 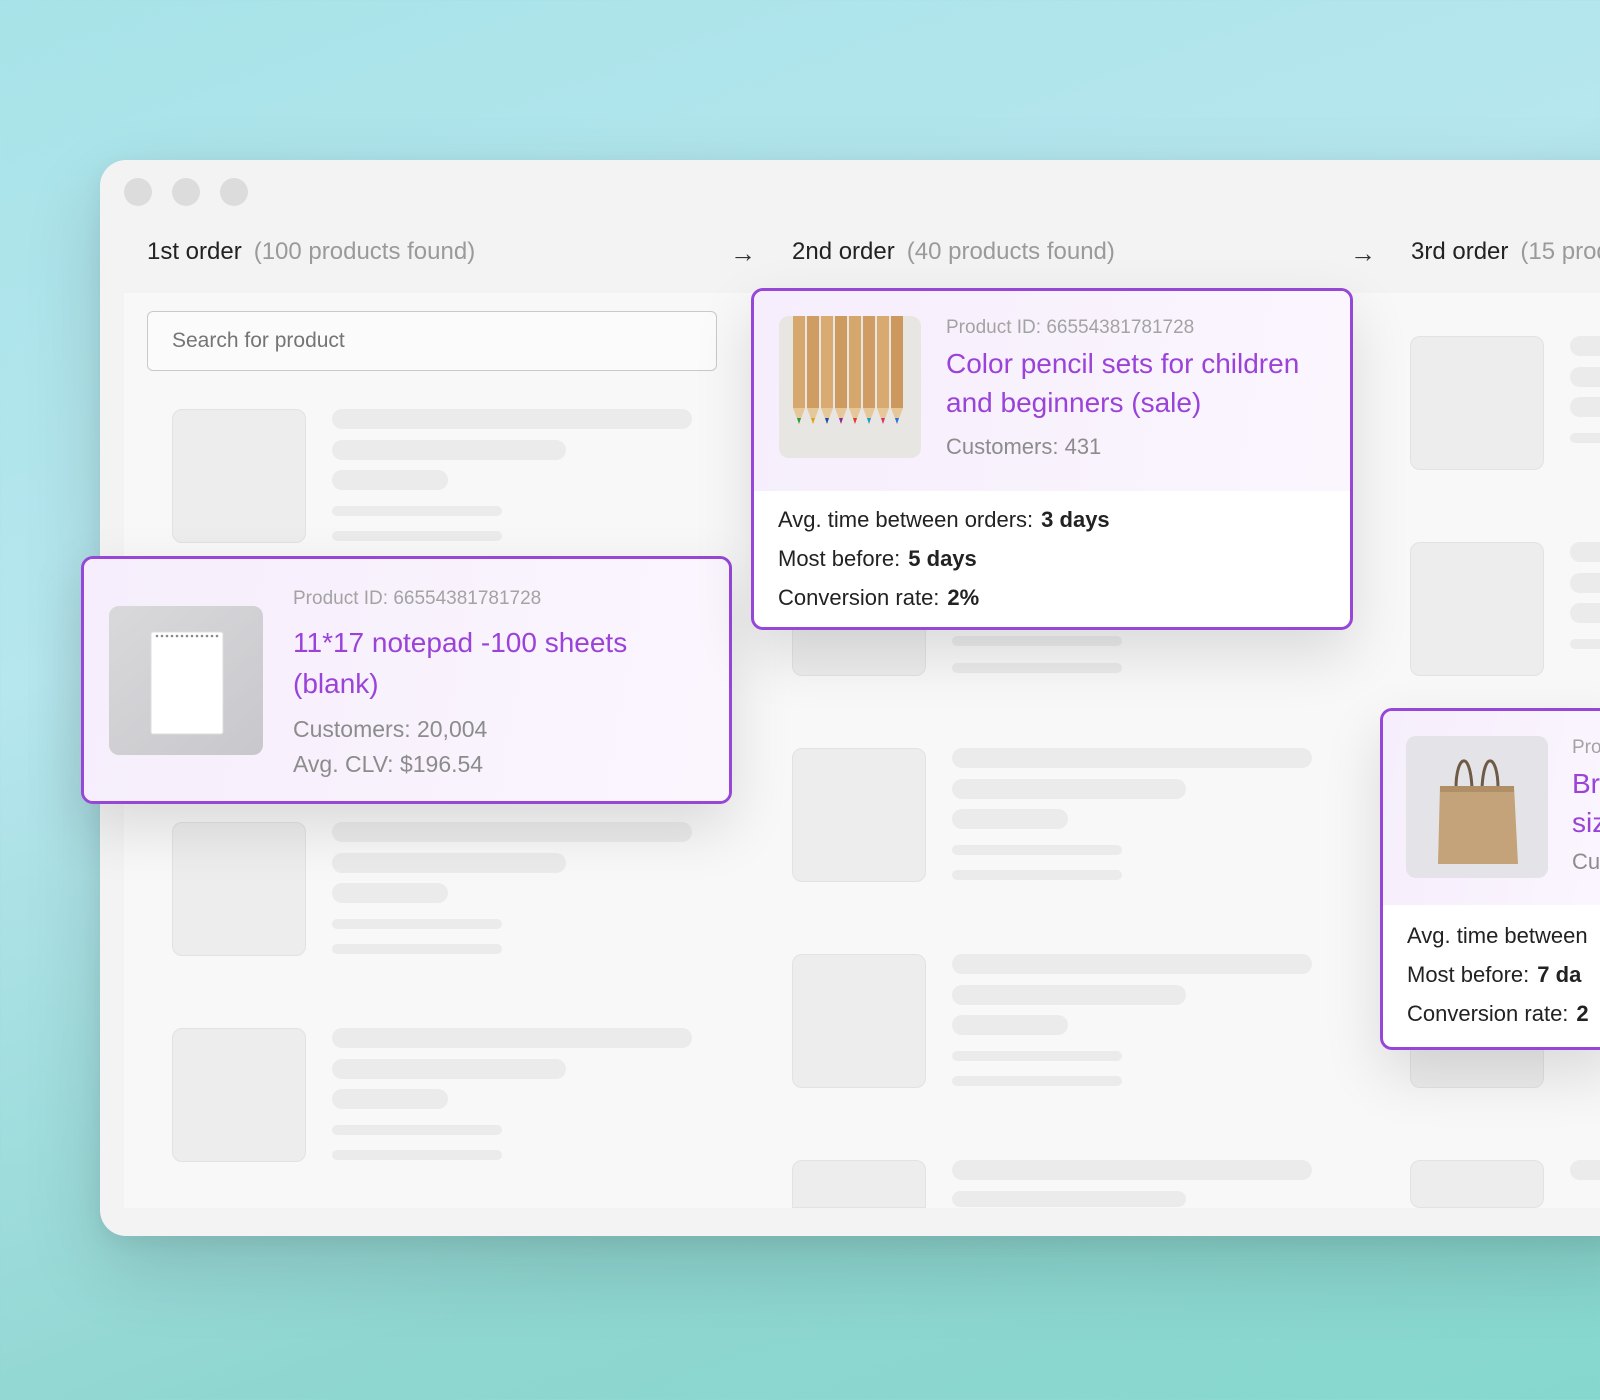 What do you see at coordinates (1560, 251) in the screenshot?
I see `column-count: (15 products found)` at bounding box center [1560, 251].